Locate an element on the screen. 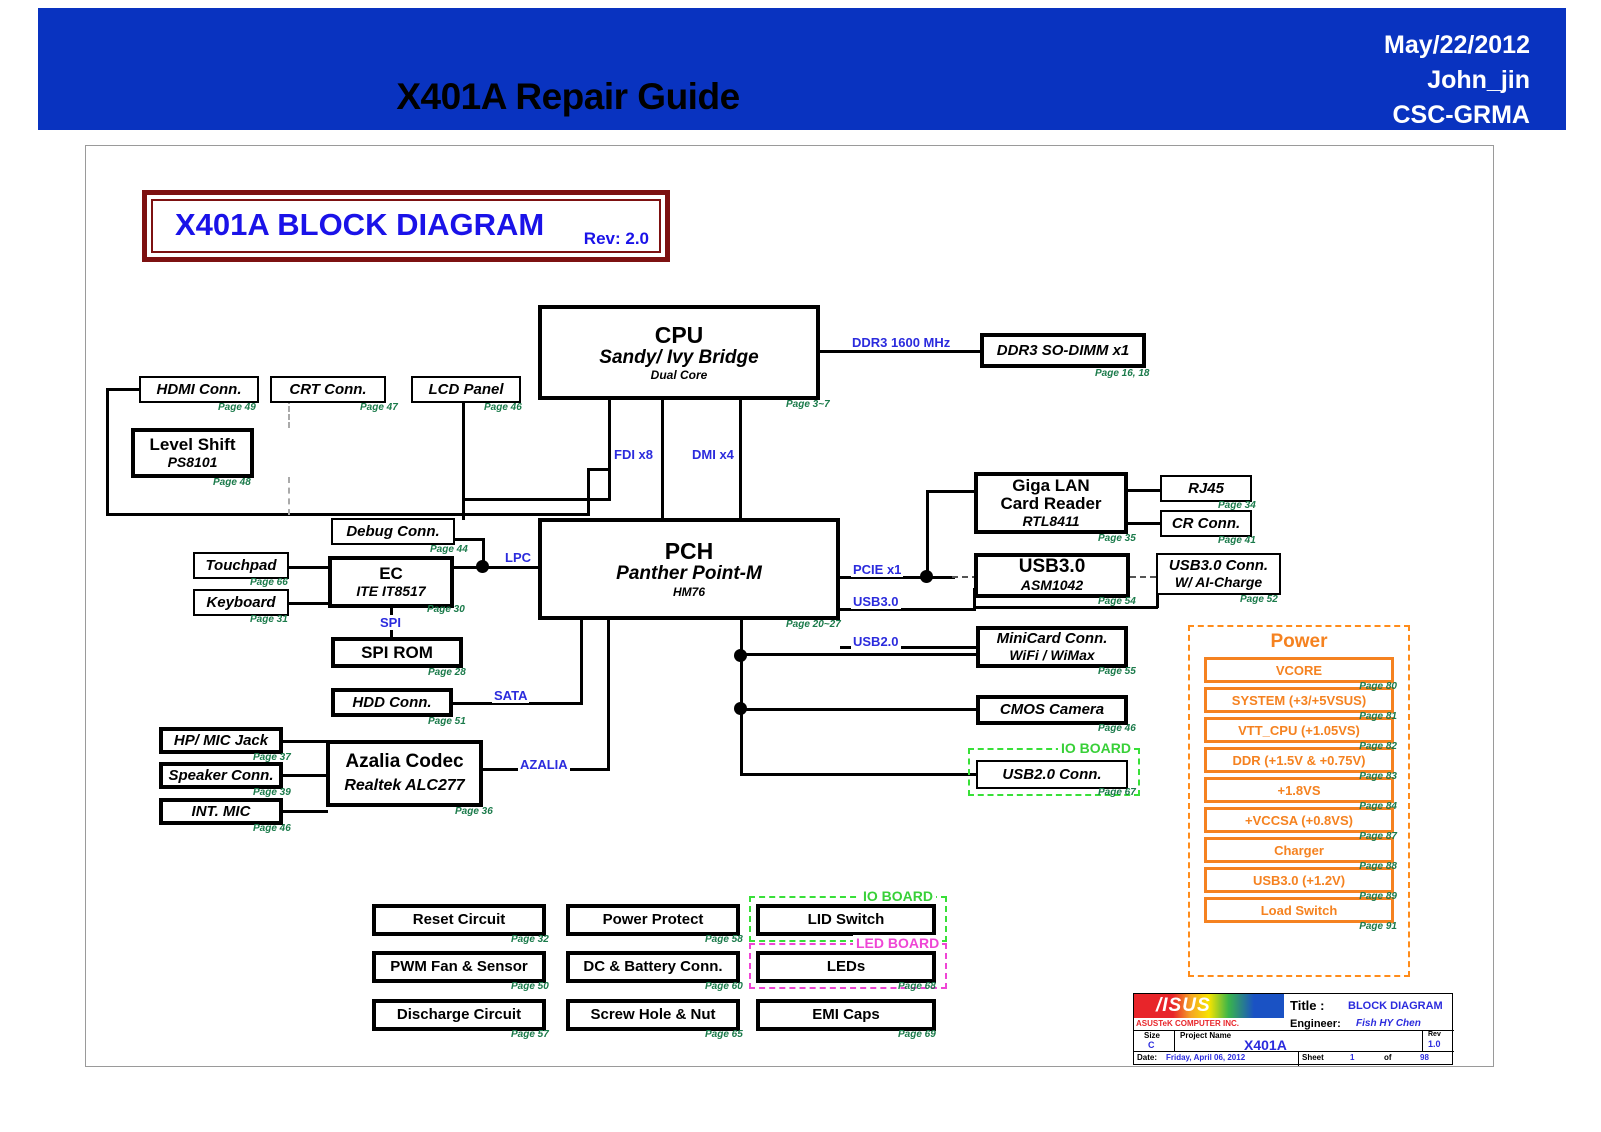 The image size is (1601, 1132). block-lcd-panel: LCD Panel is located at coordinates (466, 389).